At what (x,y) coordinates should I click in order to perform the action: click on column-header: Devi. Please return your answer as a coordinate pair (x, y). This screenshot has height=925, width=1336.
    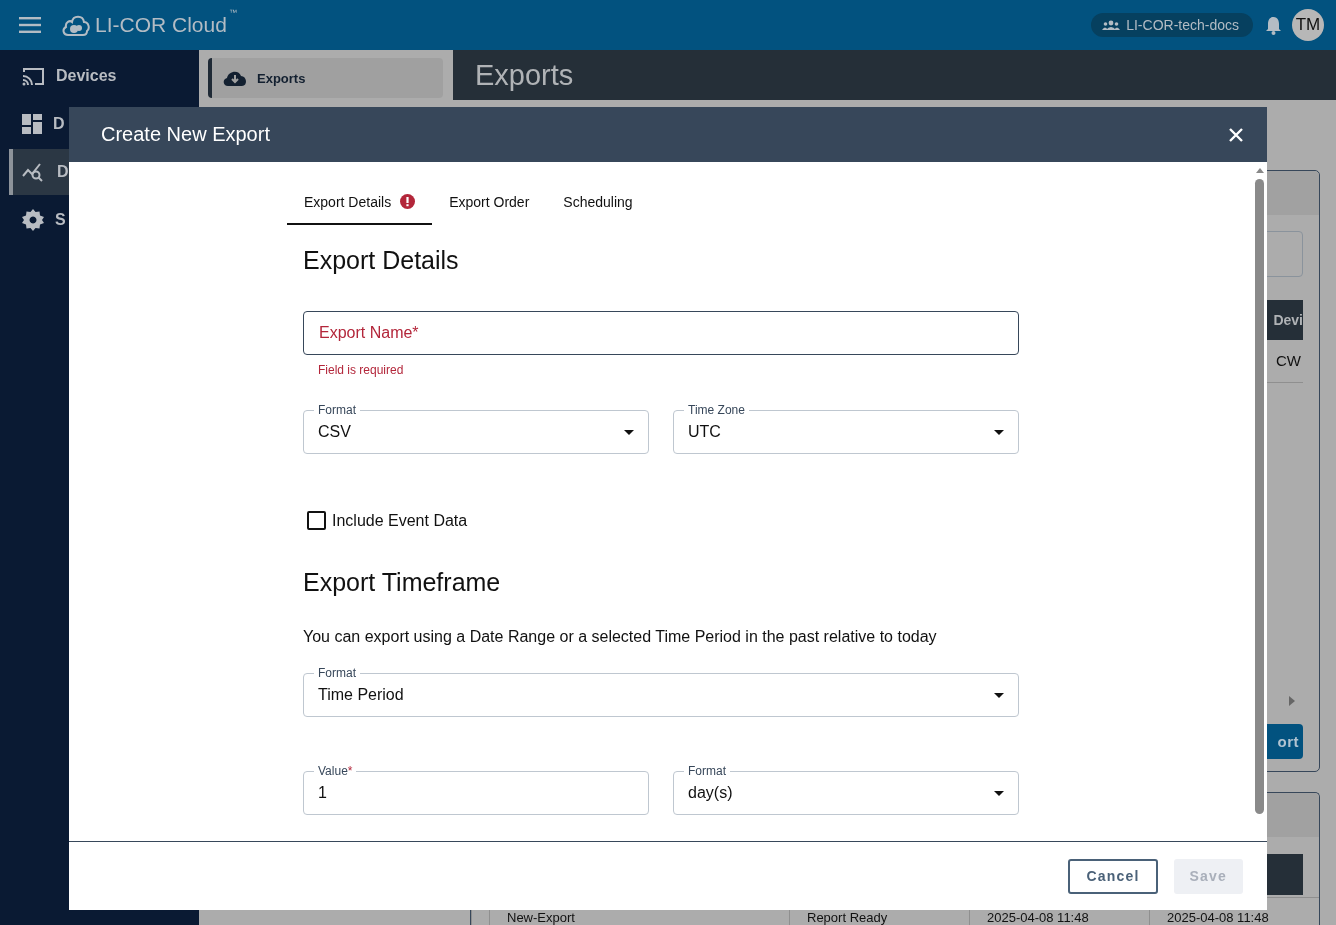
    Looking at the image, I should click on (1287, 320).